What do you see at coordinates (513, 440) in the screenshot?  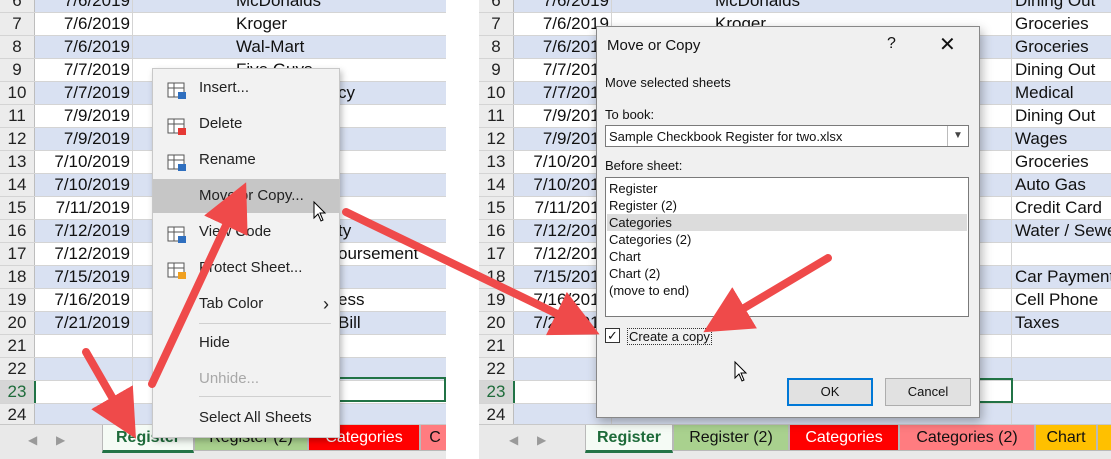 I see `tab-scroll-left-icon: ◀` at bounding box center [513, 440].